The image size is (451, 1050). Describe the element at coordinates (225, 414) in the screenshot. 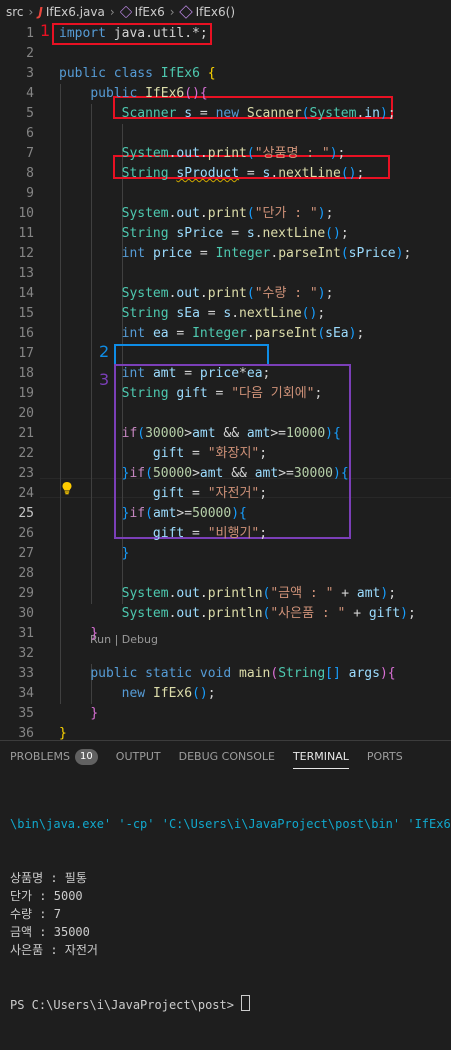

I see `code-line: 20` at that location.